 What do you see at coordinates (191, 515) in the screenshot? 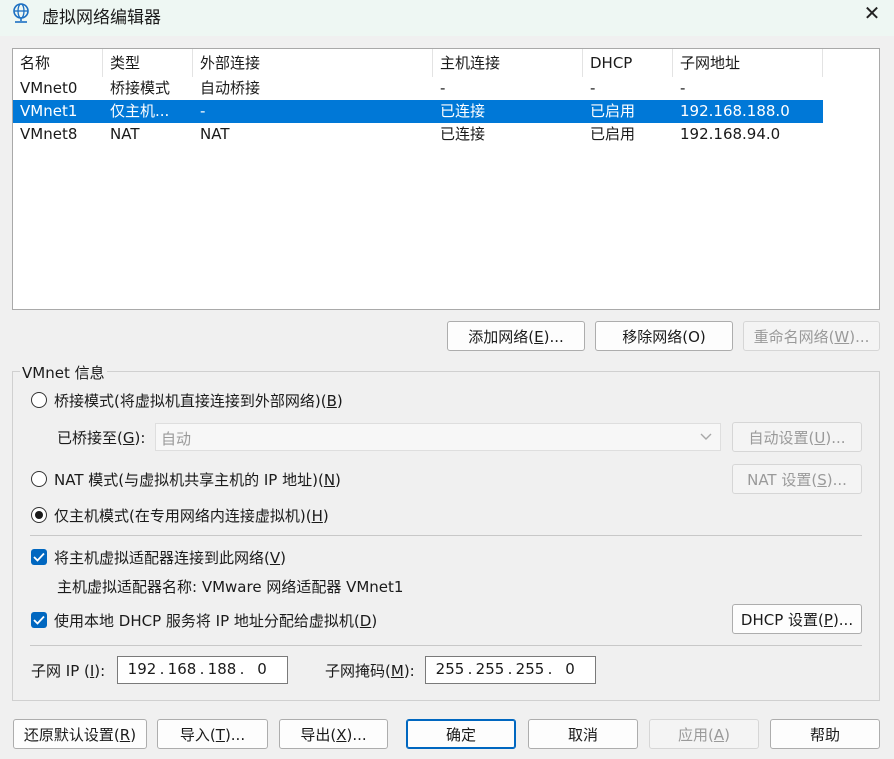
I see `host-only-mode-label: 仅主机模式(在专用网络内连接虚拟机)(H)` at bounding box center [191, 515].